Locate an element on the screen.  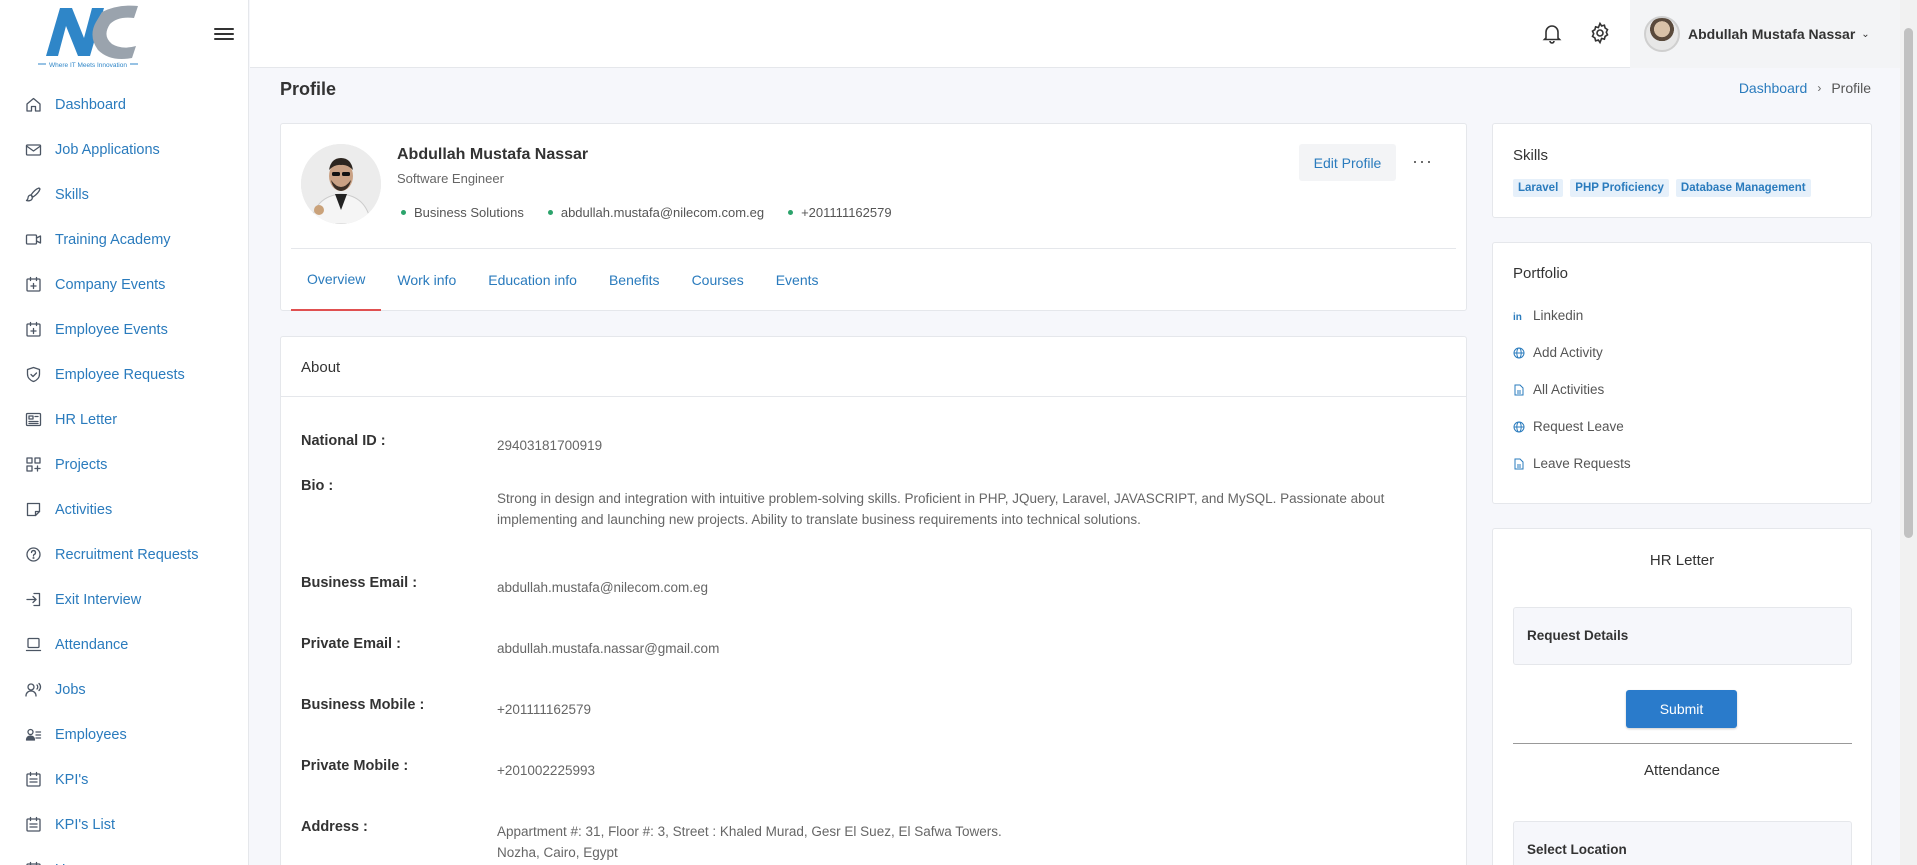
note-icon is located at coordinates (33, 509).